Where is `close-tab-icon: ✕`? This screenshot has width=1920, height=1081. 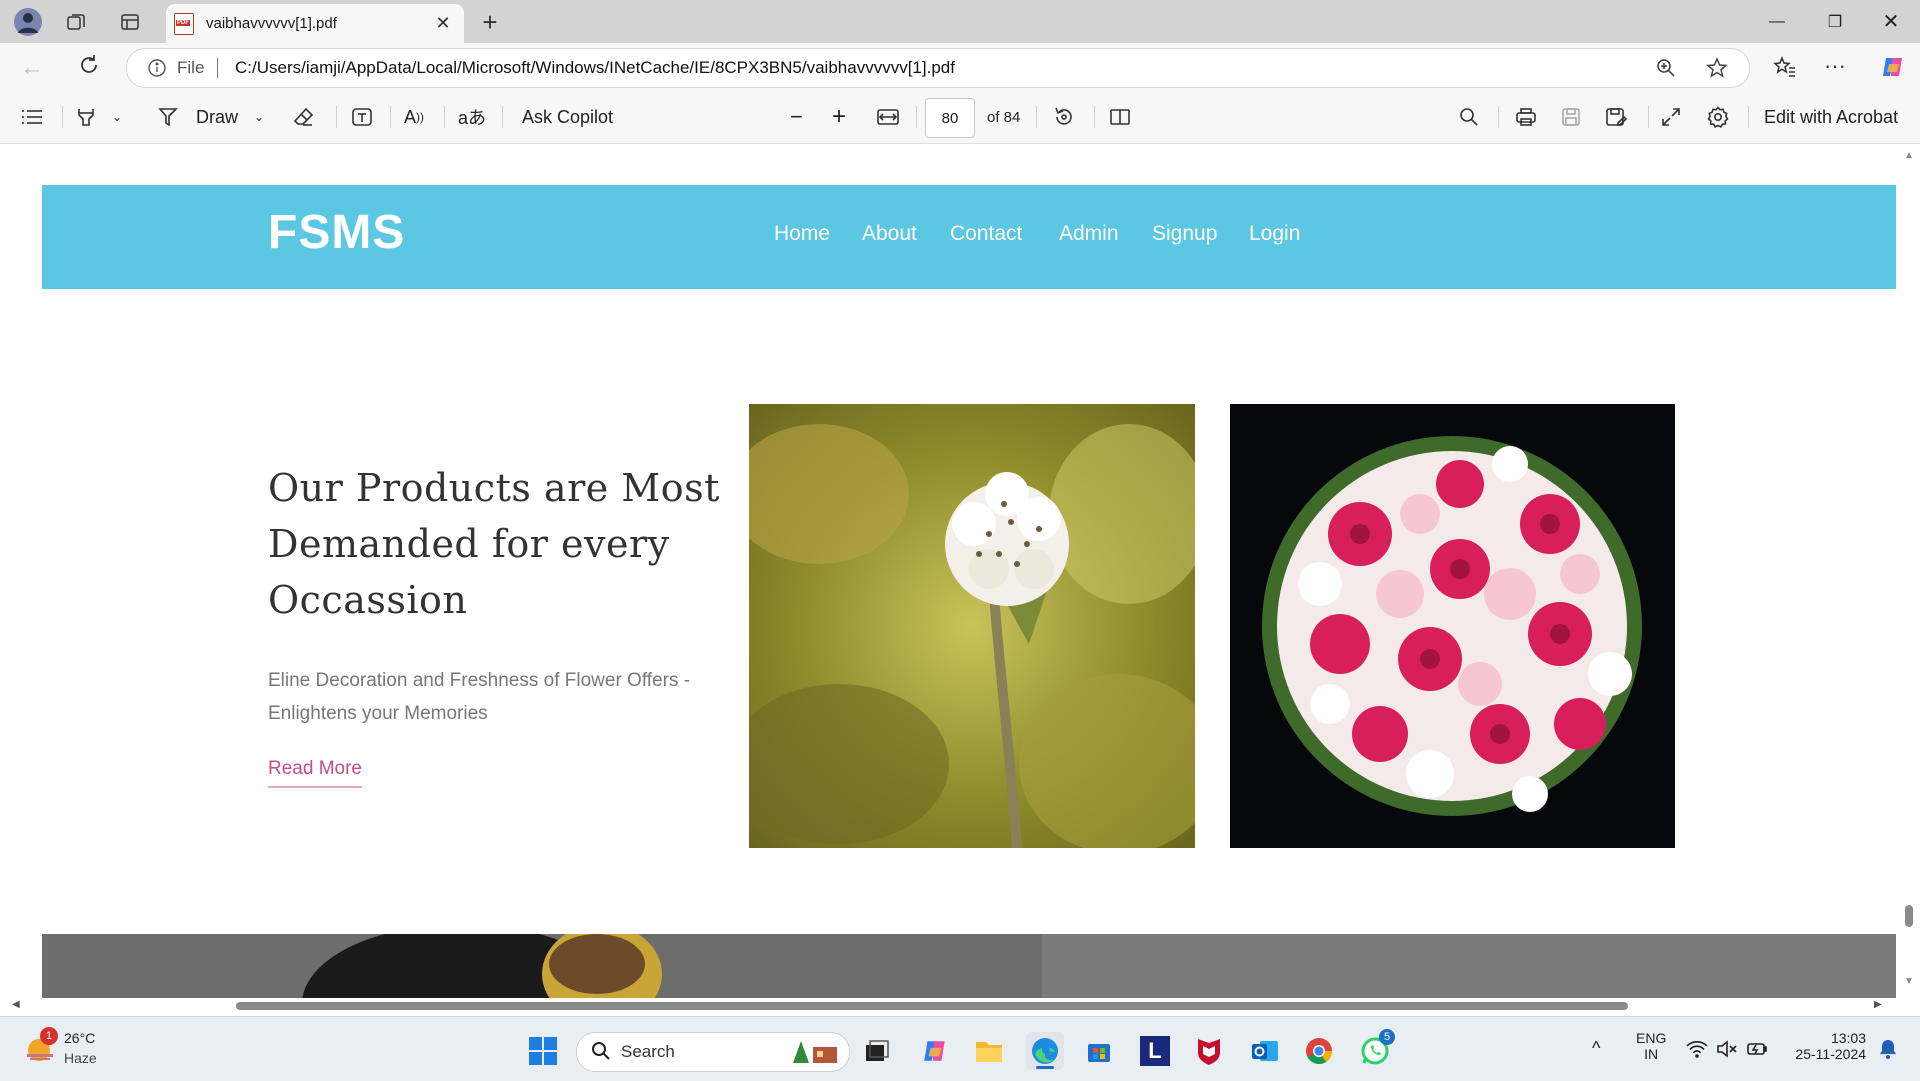
close-tab-icon: ✕ is located at coordinates (443, 23).